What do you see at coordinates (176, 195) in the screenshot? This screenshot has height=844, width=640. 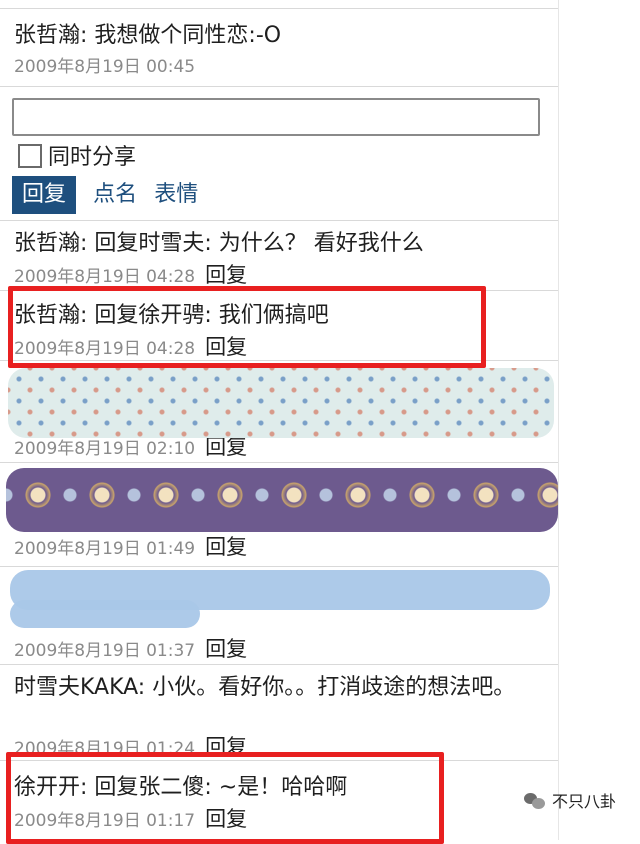 I see `emoji-link: 表情` at bounding box center [176, 195].